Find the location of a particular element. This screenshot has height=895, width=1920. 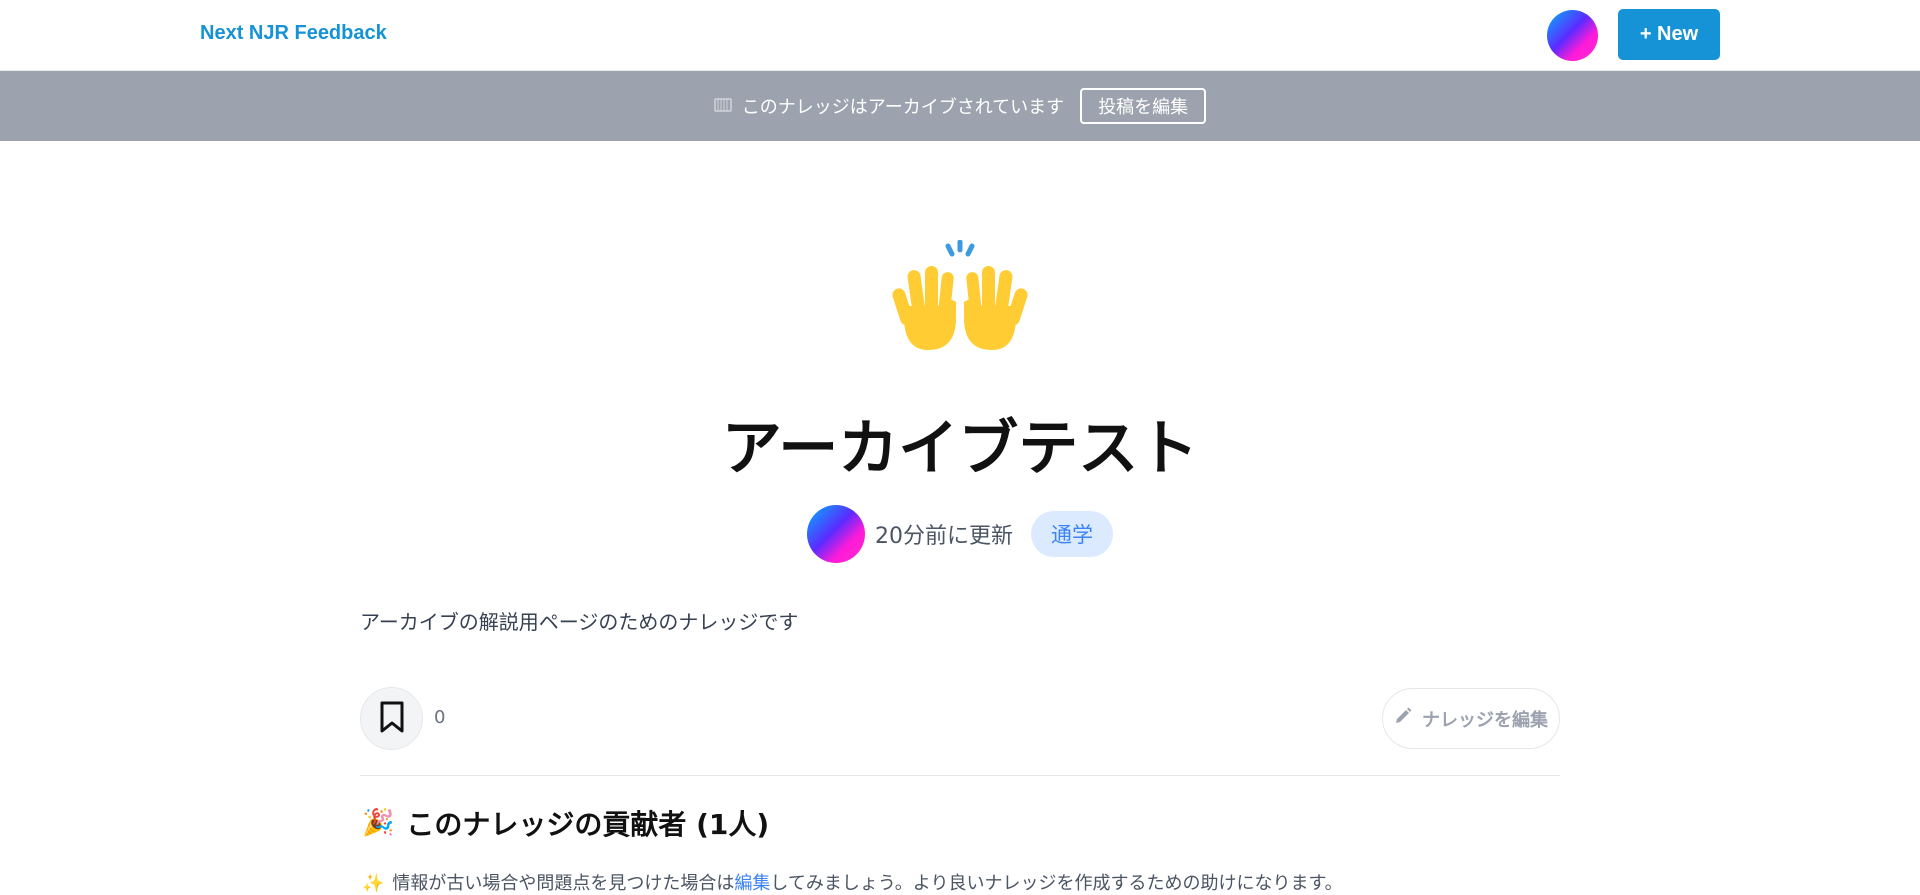

archive-banner: このナレッジはアーカイブされています 投稿を編集 is located at coordinates (960, 106).